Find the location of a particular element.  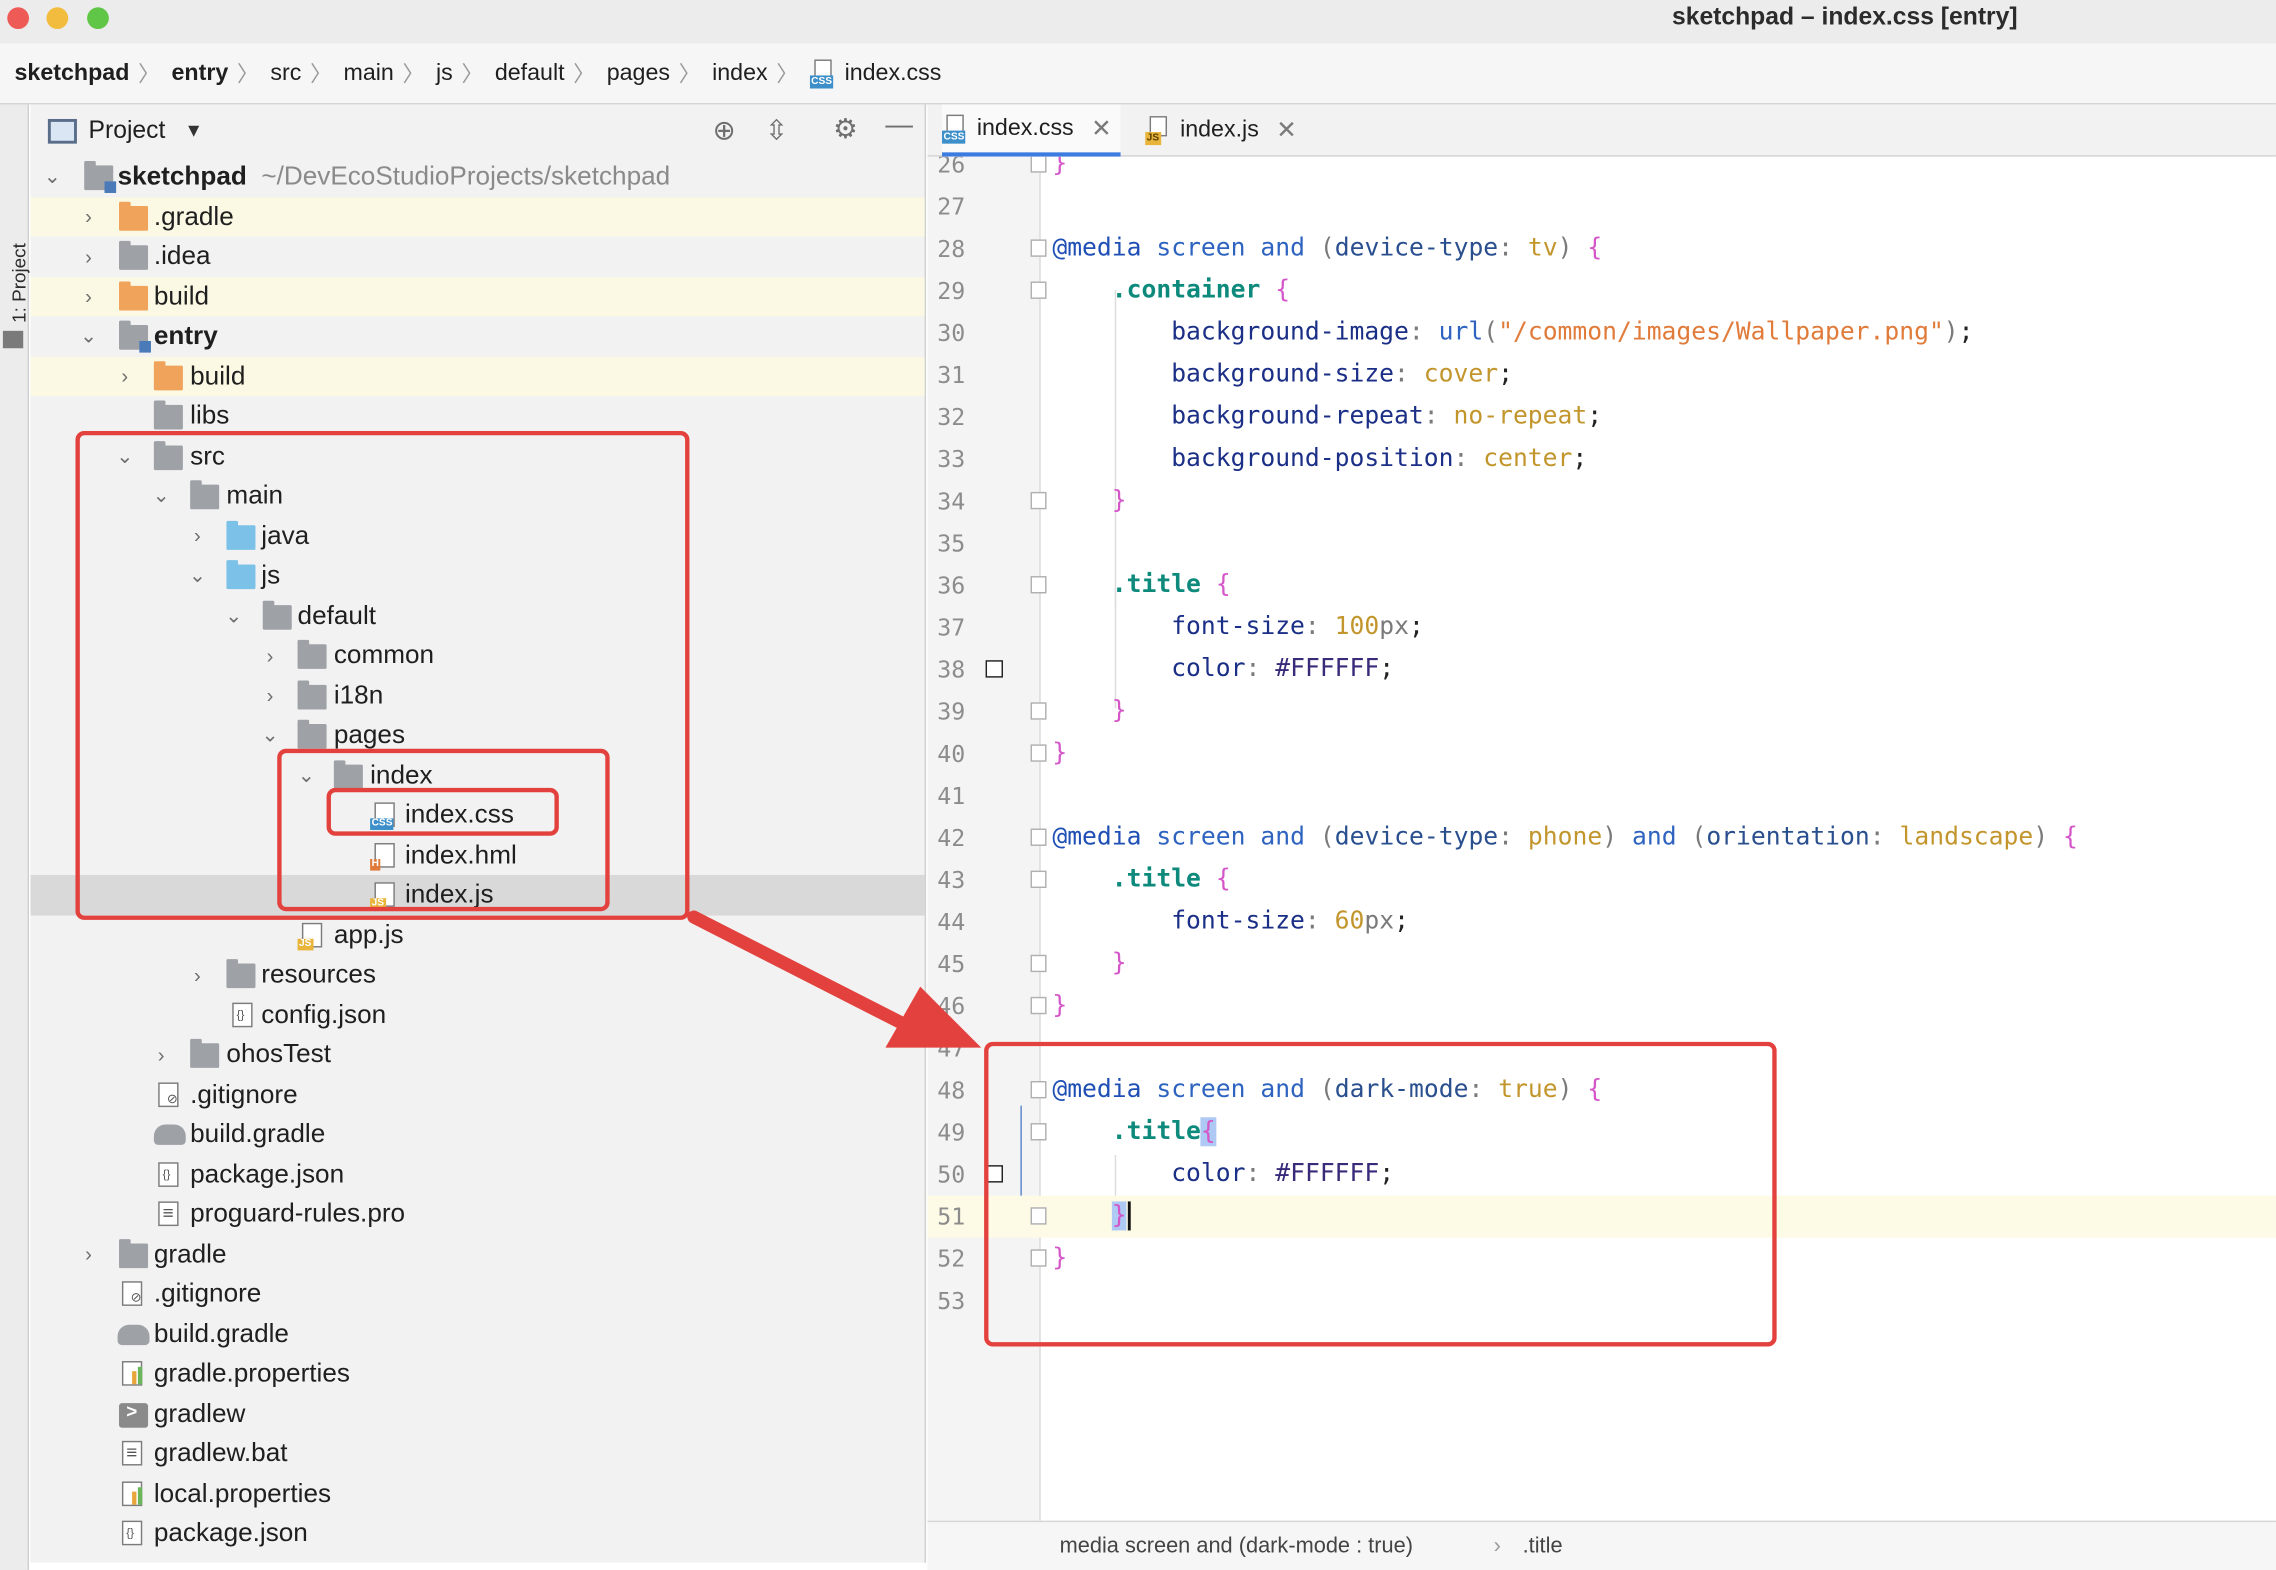

tree-item: › java is located at coordinates (477, 536).